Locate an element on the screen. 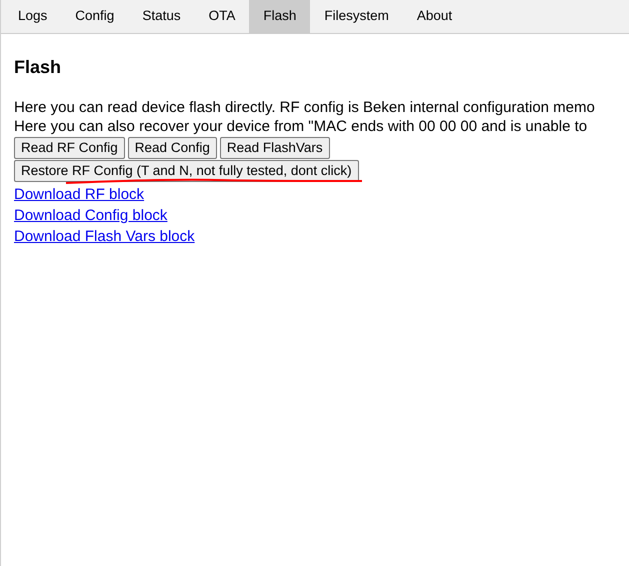  tab: Flash is located at coordinates (279, 16).